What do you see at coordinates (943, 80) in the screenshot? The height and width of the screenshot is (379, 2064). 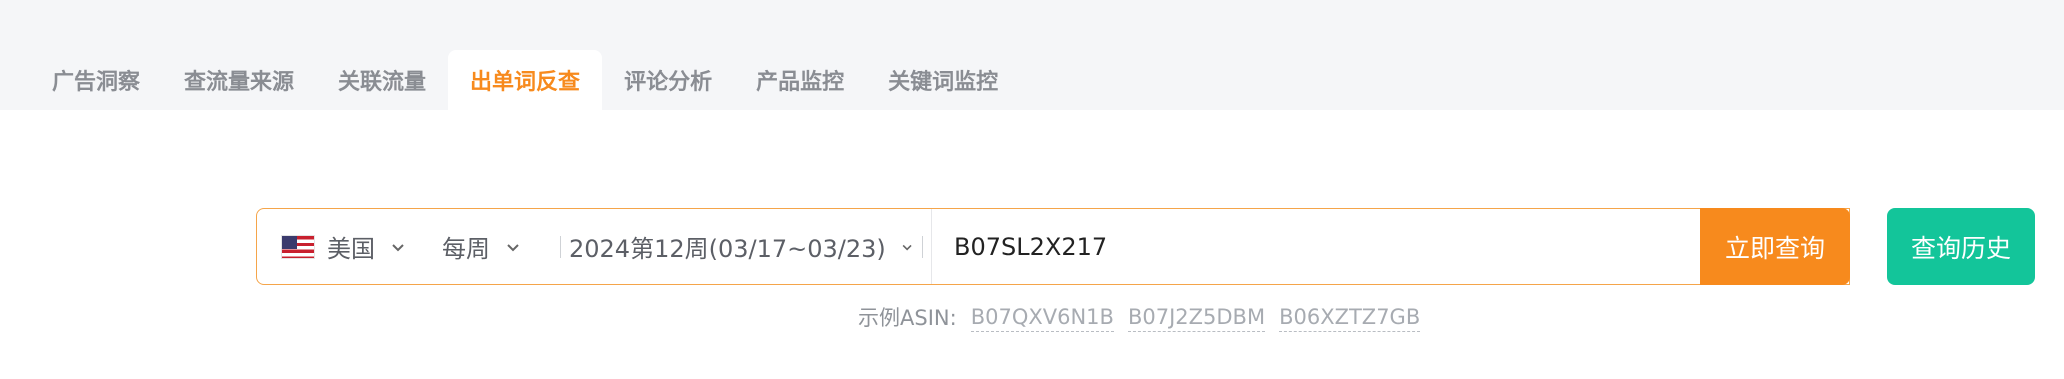 I see `tab-keyword-monitor: 关键词监控` at bounding box center [943, 80].